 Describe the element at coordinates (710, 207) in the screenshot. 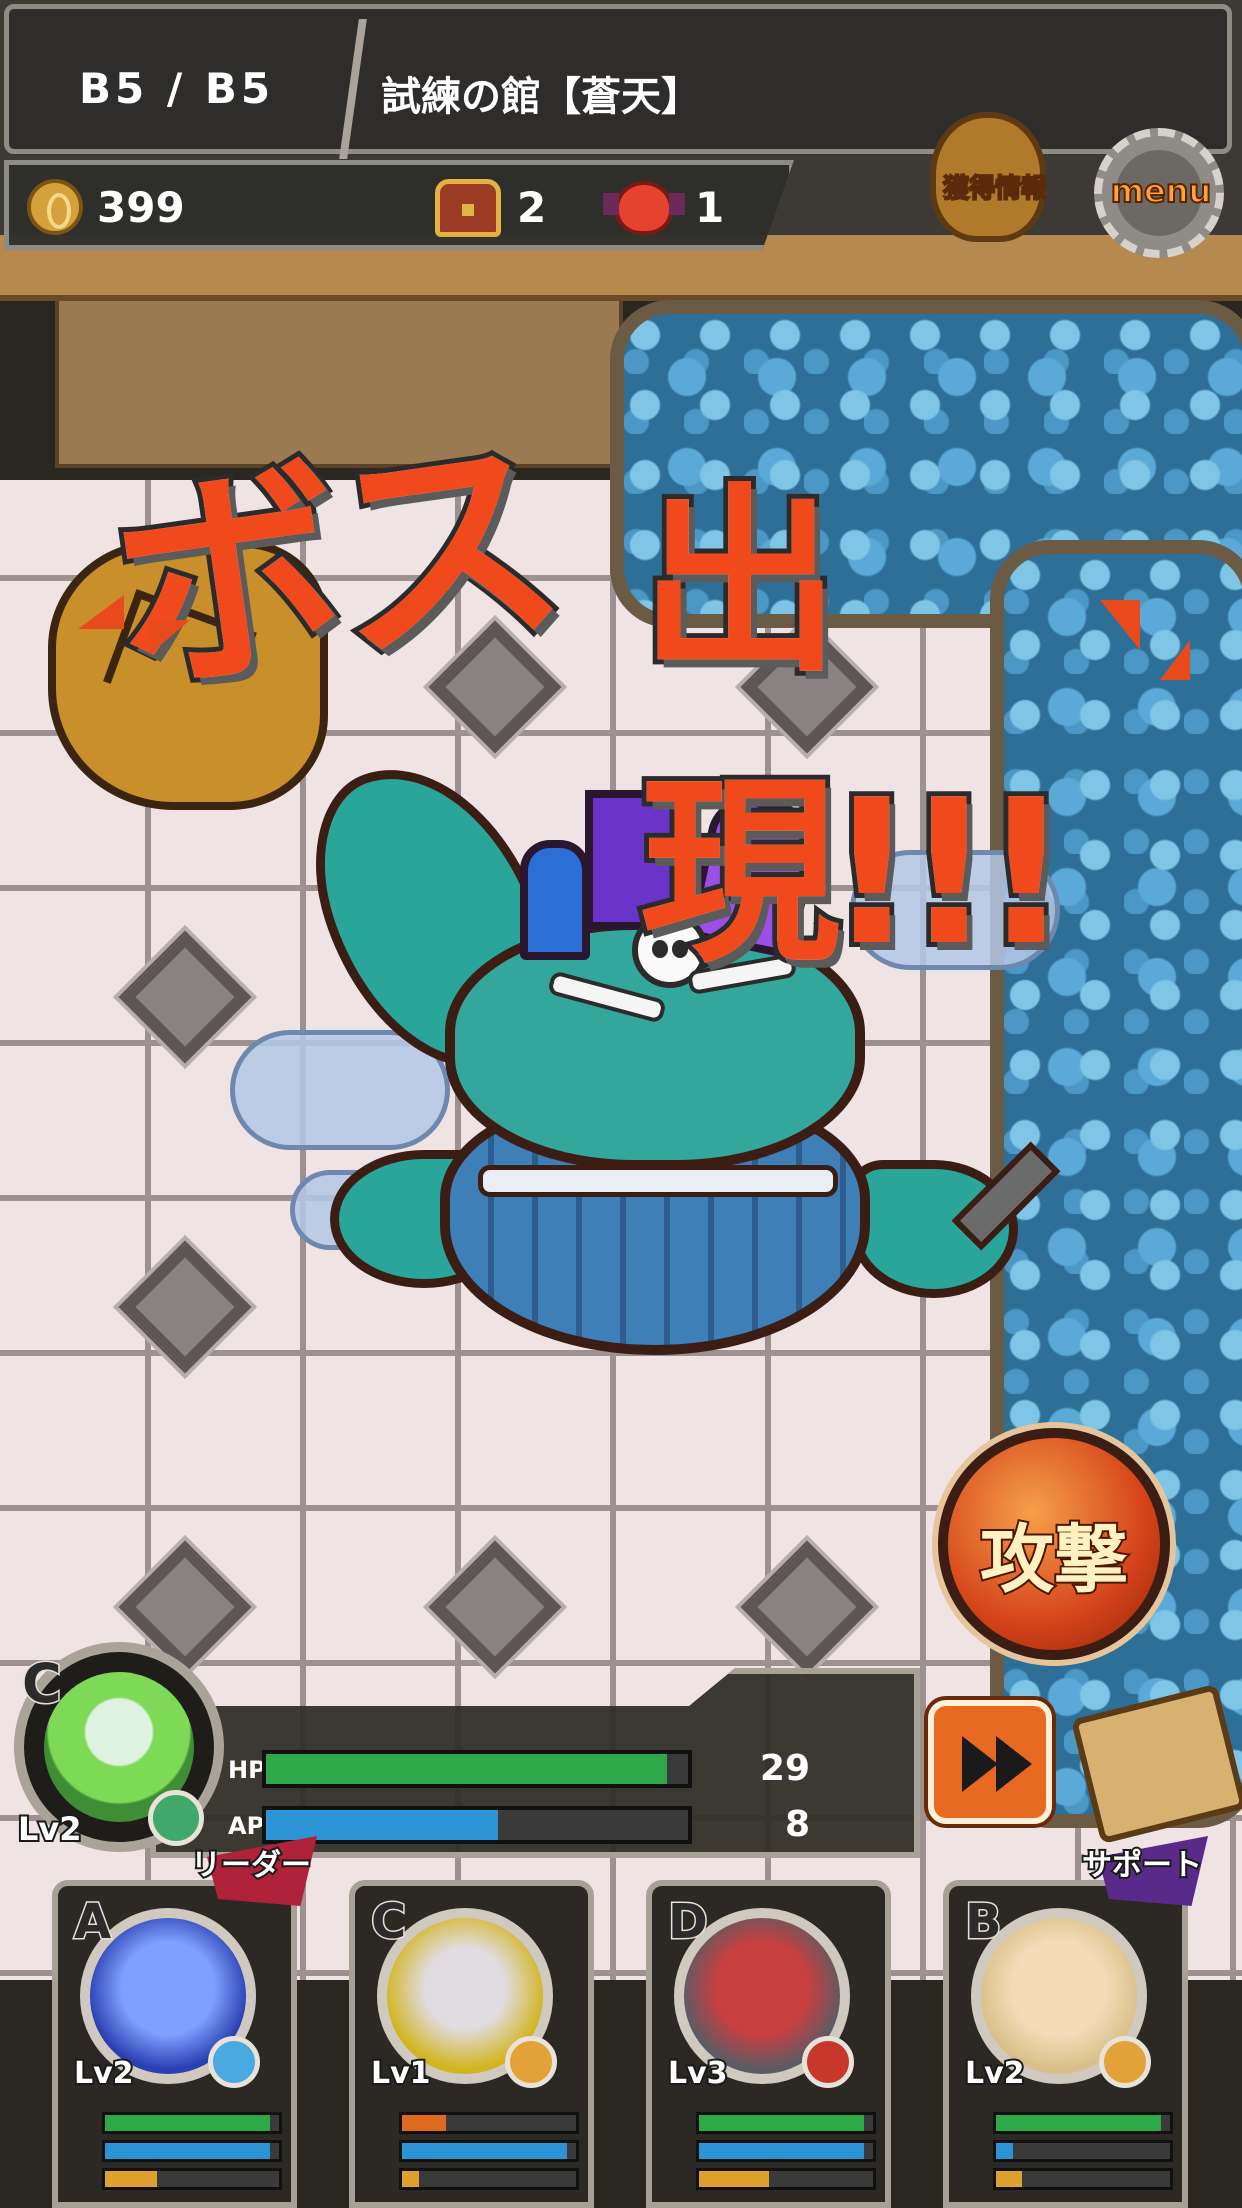

I see `enemy-count: 1` at that location.